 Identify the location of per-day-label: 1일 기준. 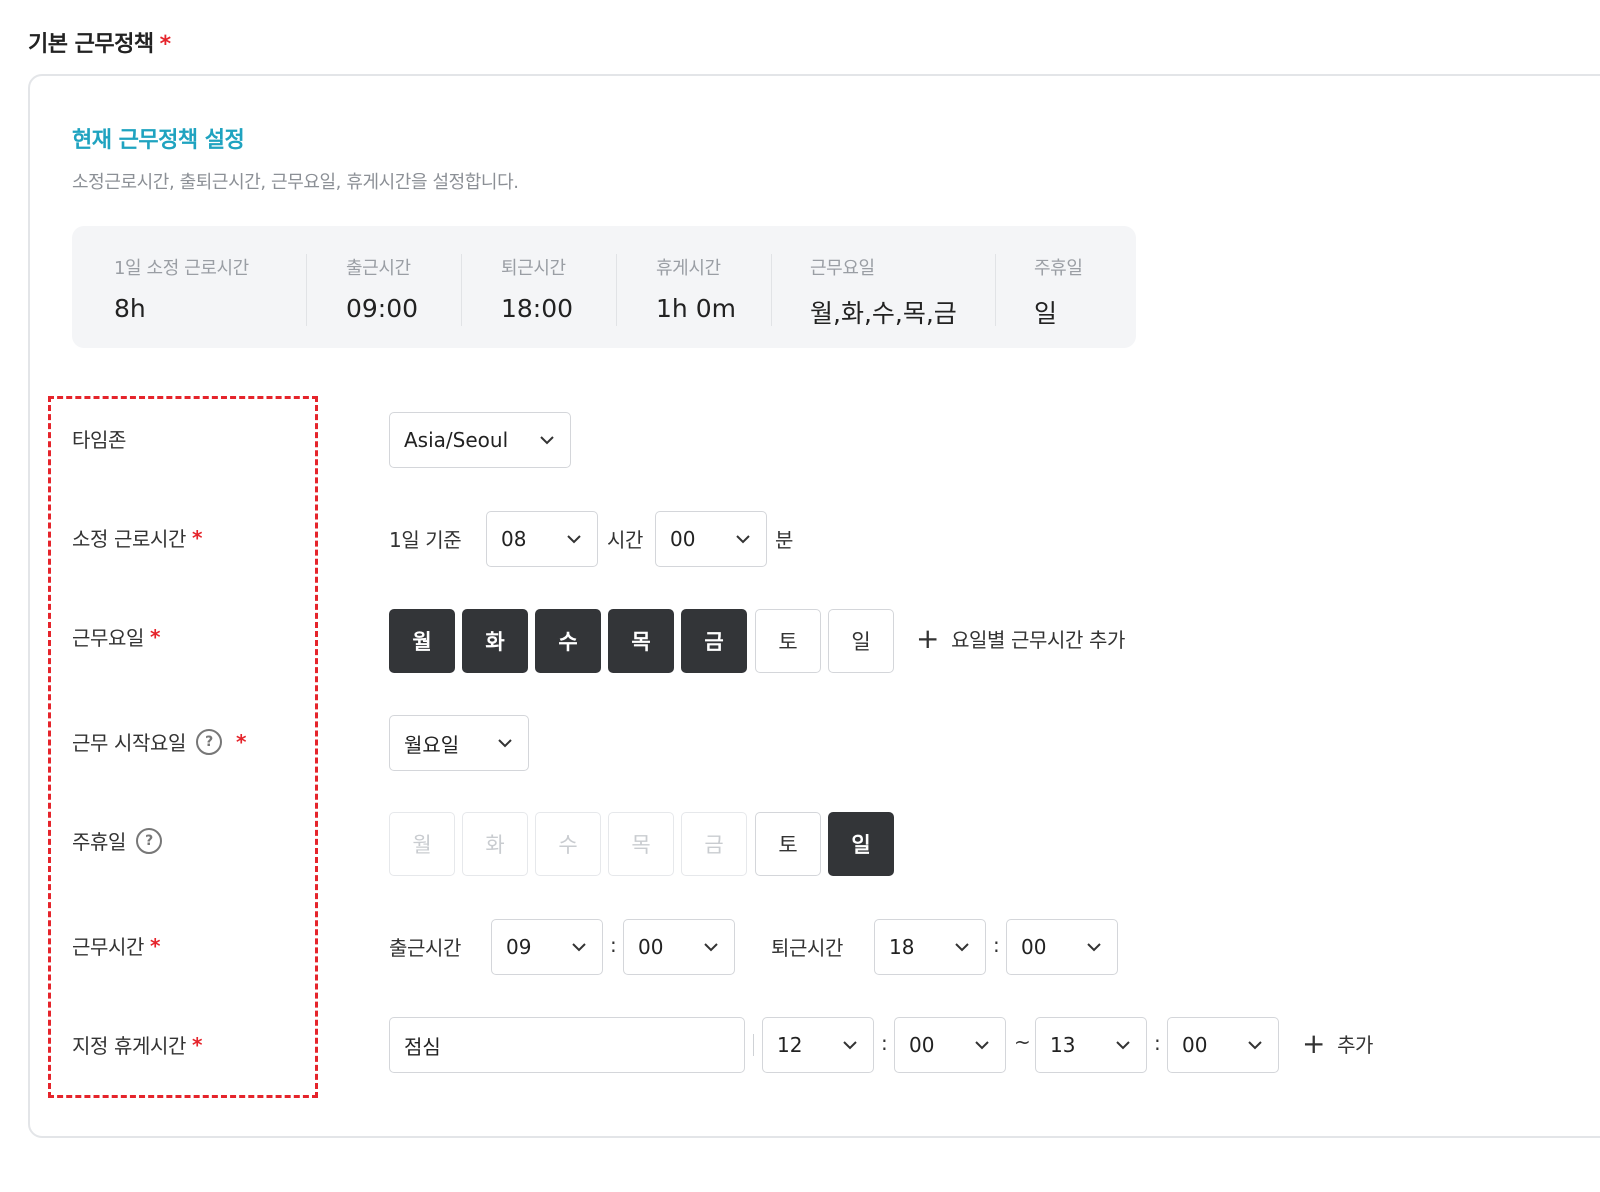
(425, 540).